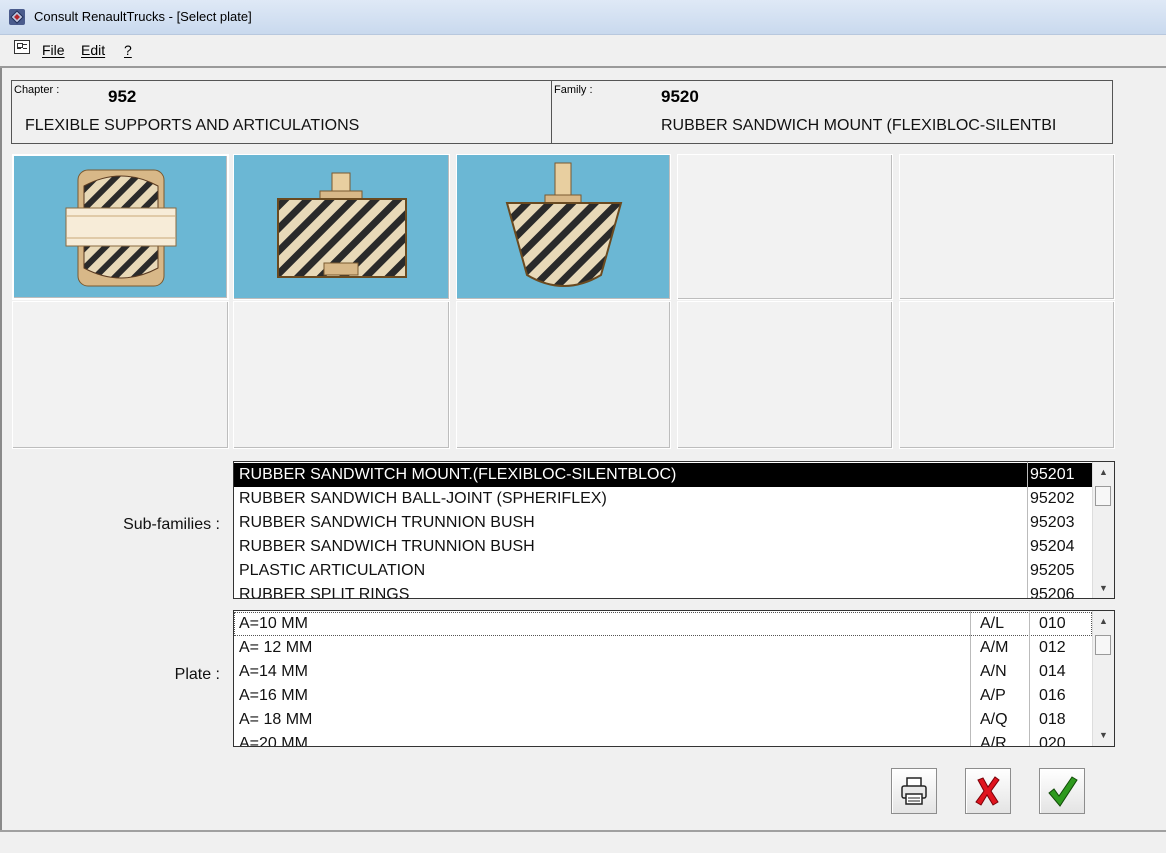  Describe the element at coordinates (993, 741) in the screenshot. I see `plate-ref: A/R` at that location.